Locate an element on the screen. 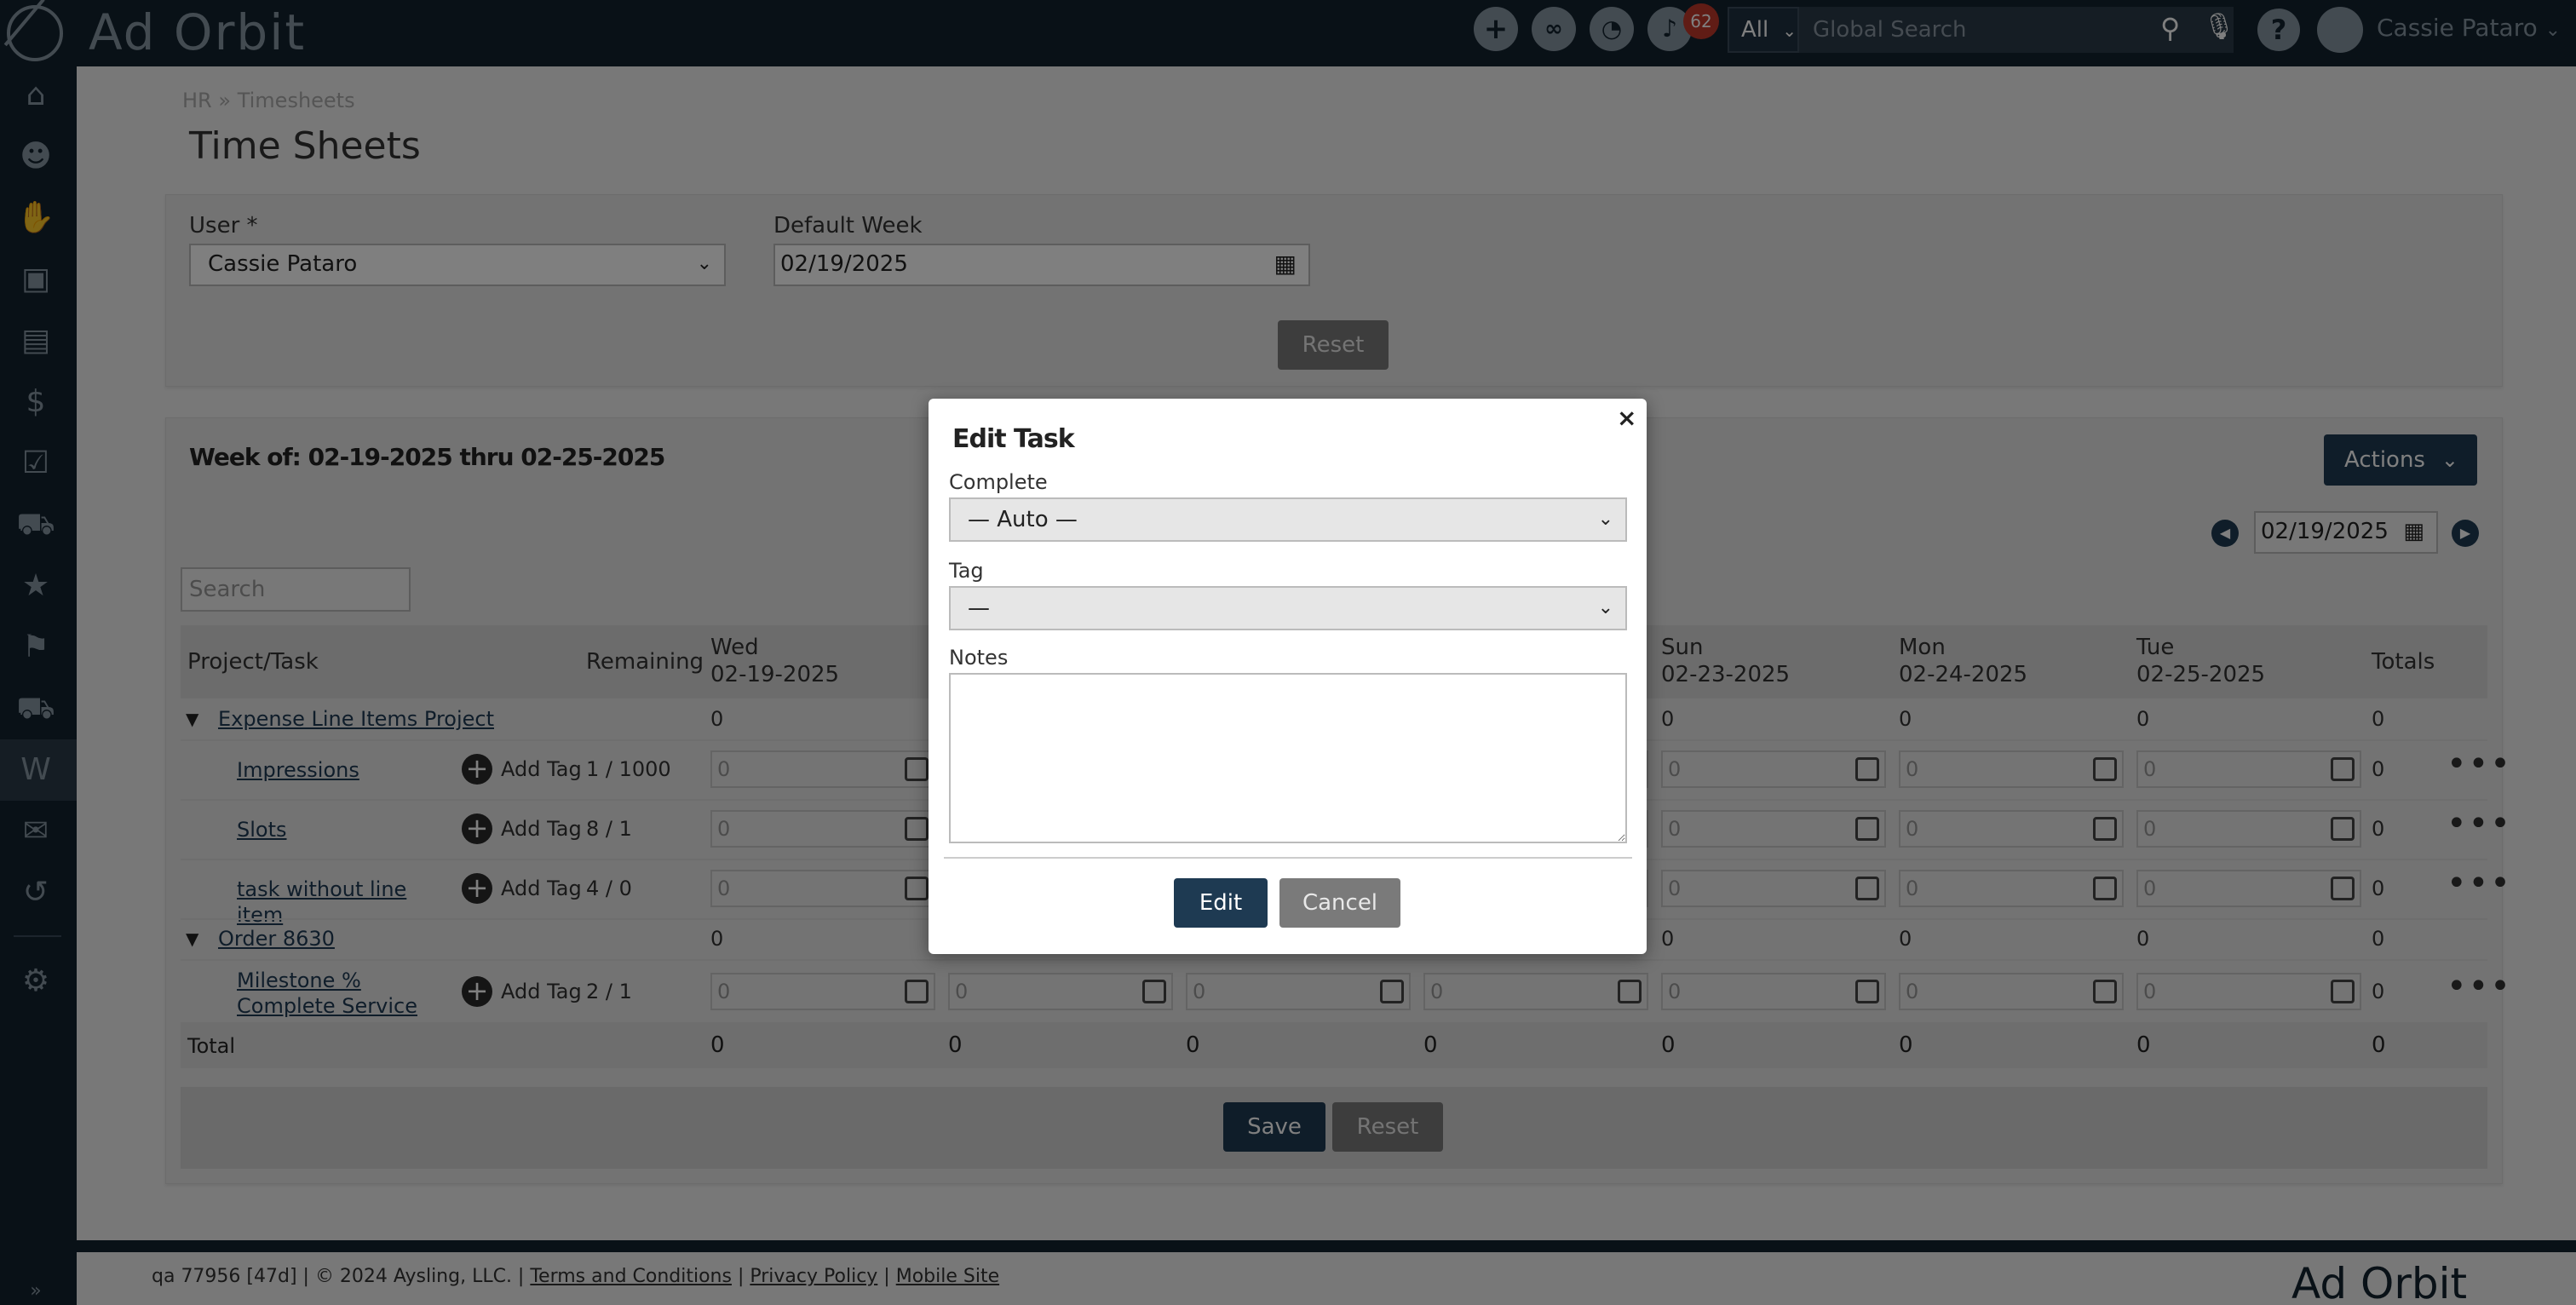  edit-button: Edit is located at coordinates (1221, 903).